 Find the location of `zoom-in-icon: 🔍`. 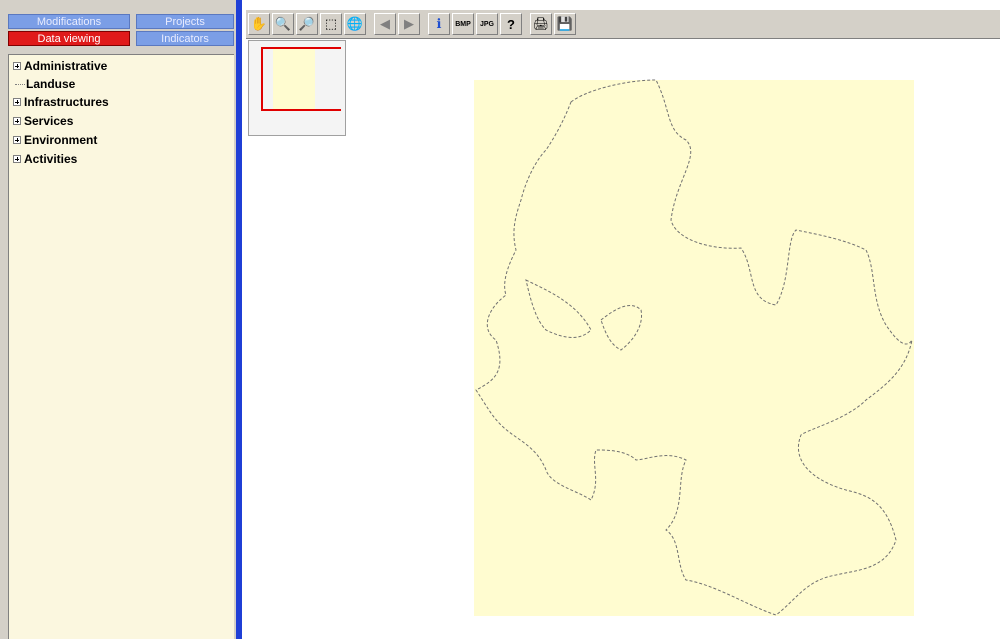

zoom-in-icon: 🔍 is located at coordinates (283, 24).